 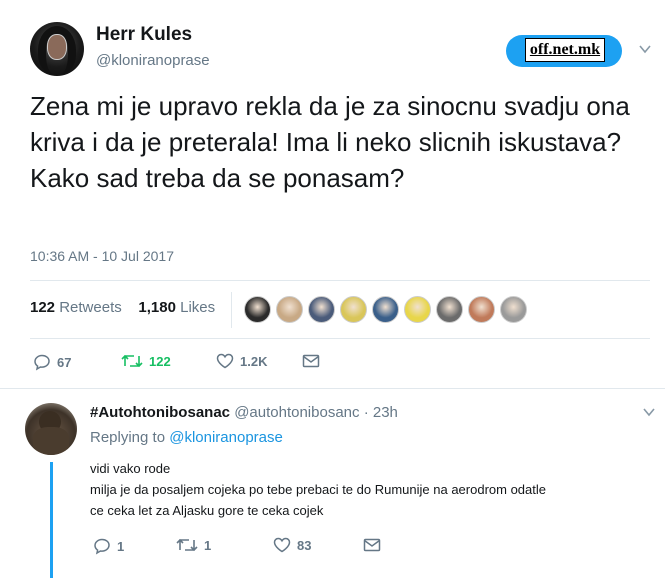 What do you see at coordinates (102, 256) in the screenshot?
I see `tweet-timestamp: 10:36 AM - 10 Jul 2017` at bounding box center [102, 256].